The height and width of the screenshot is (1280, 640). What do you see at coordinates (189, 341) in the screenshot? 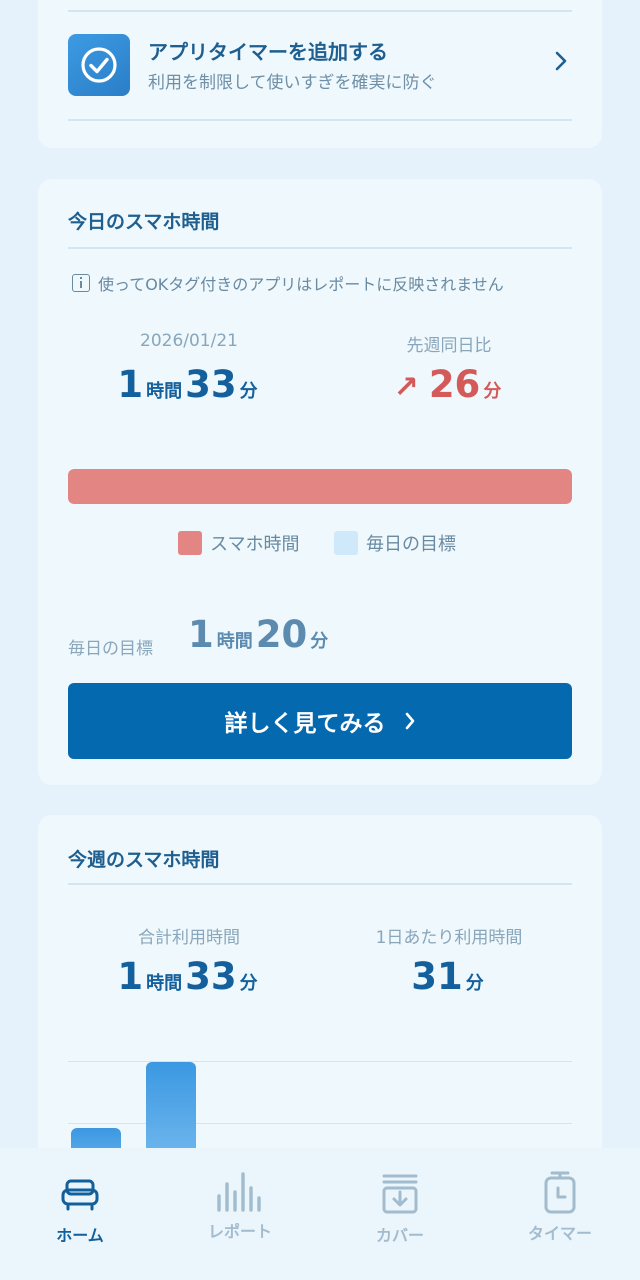
I see `today-date: 2026/01/21` at bounding box center [189, 341].